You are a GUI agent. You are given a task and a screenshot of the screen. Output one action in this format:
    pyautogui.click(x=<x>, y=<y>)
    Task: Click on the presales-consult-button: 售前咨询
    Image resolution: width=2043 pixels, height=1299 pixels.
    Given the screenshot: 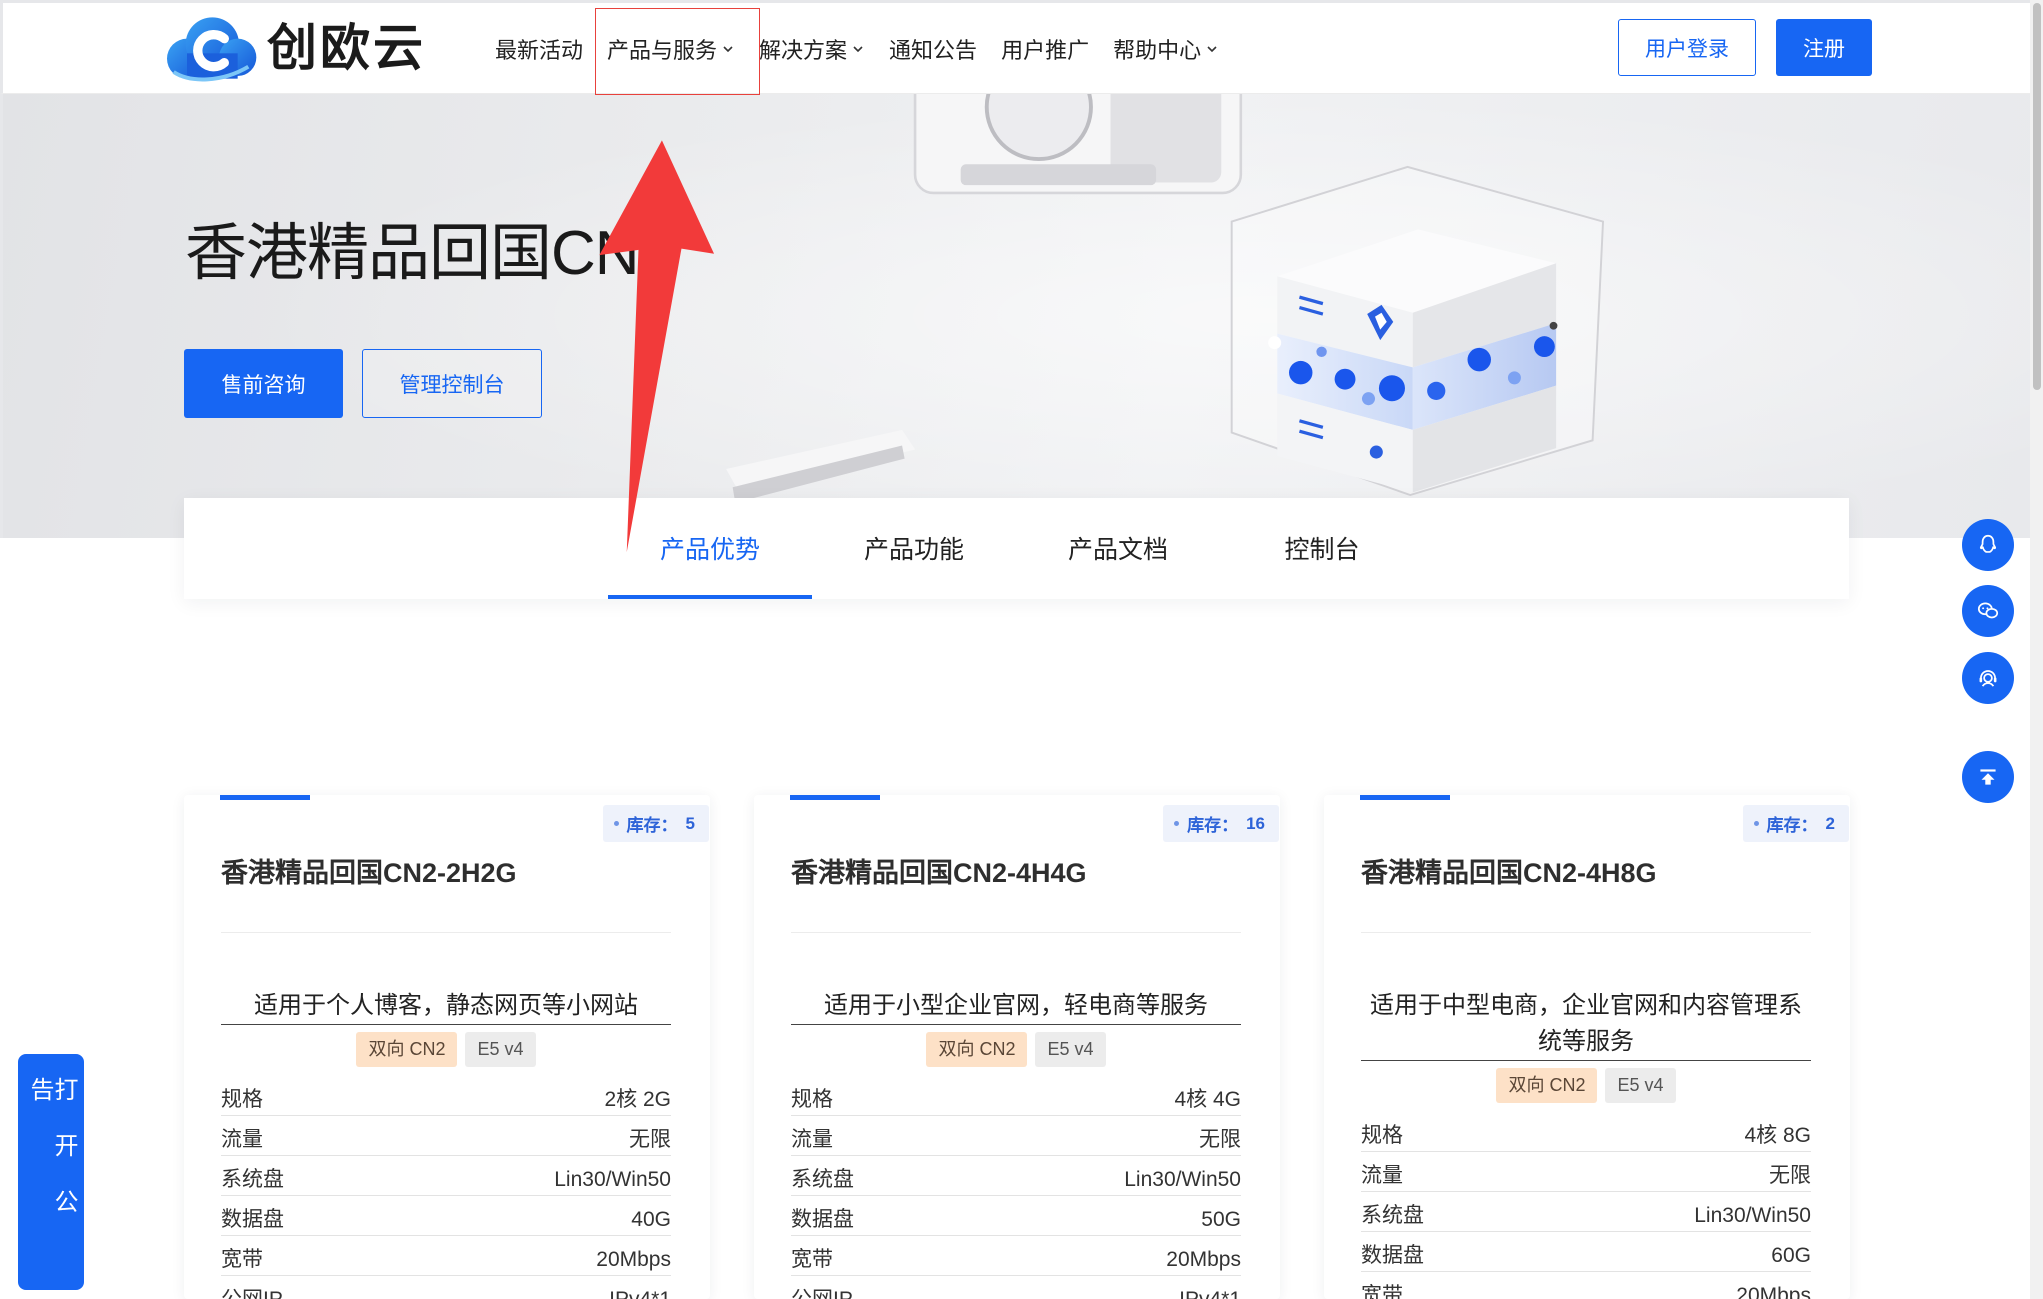 What is the action you would take?
    pyautogui.click(x=263, y=383)
    